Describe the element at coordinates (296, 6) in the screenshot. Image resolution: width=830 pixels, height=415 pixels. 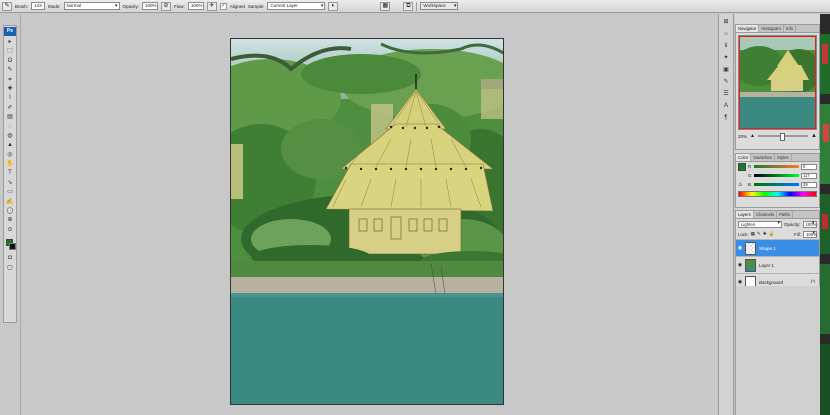
I see `sample-select: Current Layer` at that location.